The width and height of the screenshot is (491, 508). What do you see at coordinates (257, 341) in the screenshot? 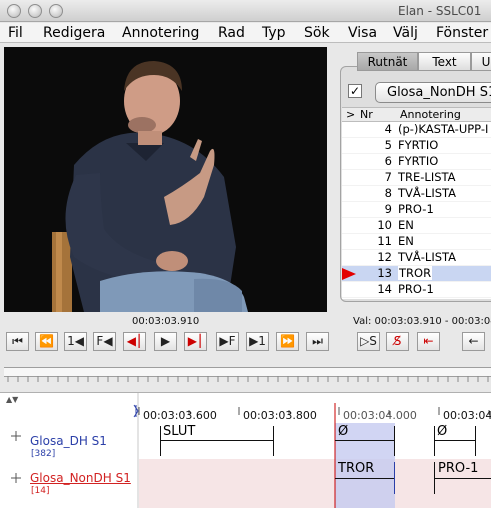
I see `forward-one-step-button: ▶1` at bounding box center [257, 341].